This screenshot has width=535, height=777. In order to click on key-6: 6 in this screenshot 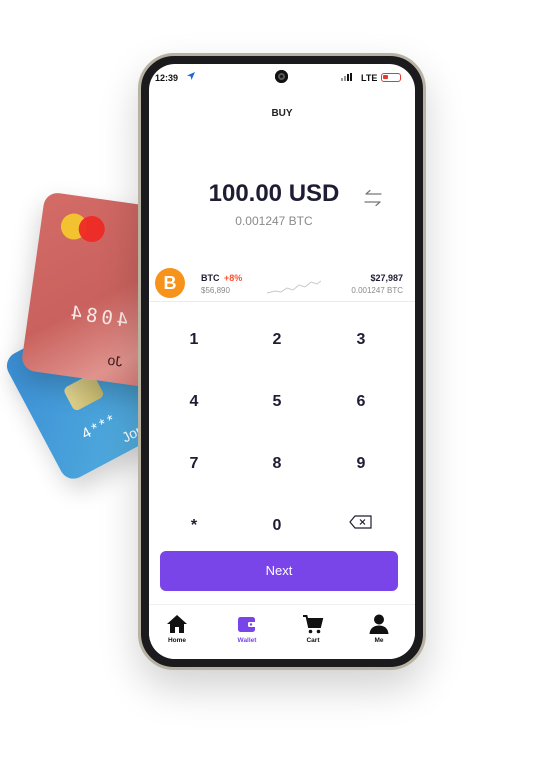, I will do `click(361, 402)`.